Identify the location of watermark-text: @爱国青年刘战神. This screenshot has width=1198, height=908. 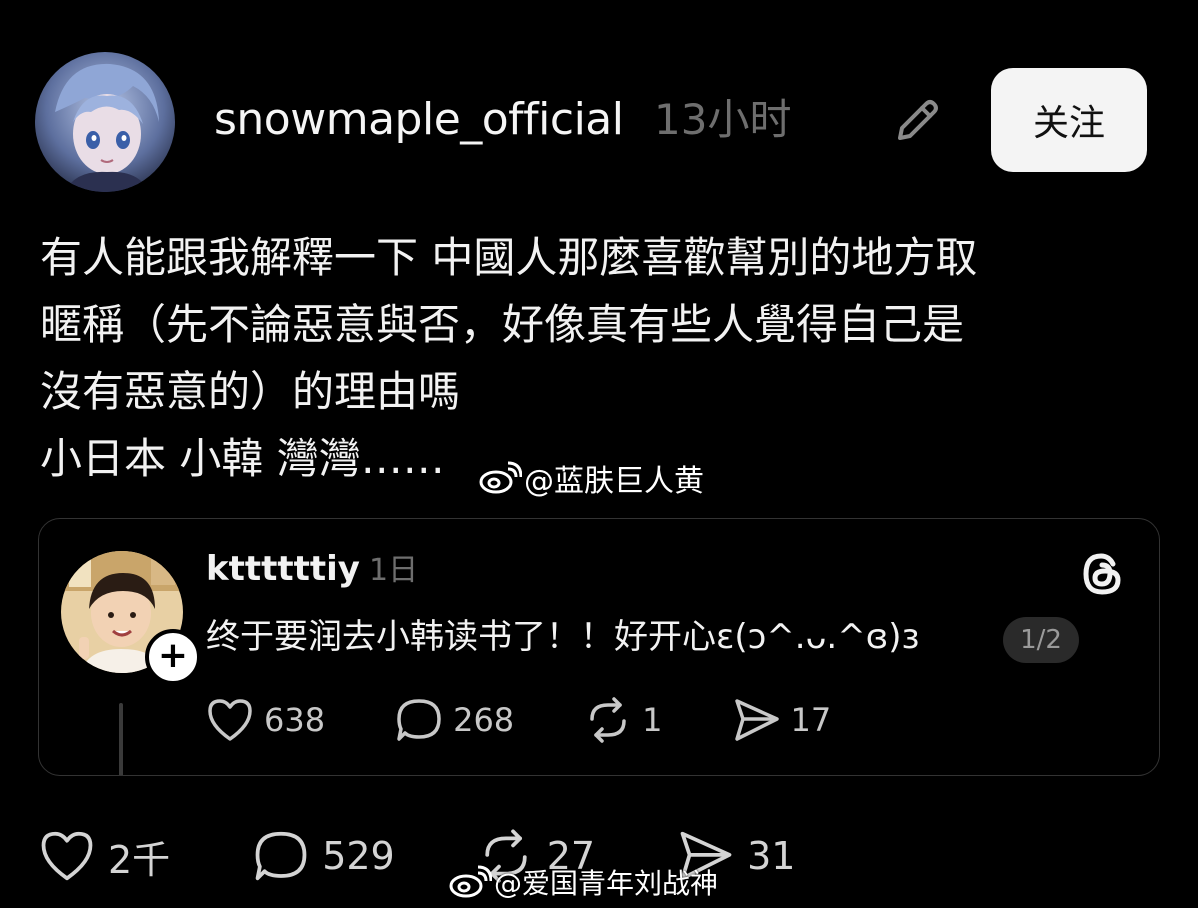
(606, 883).